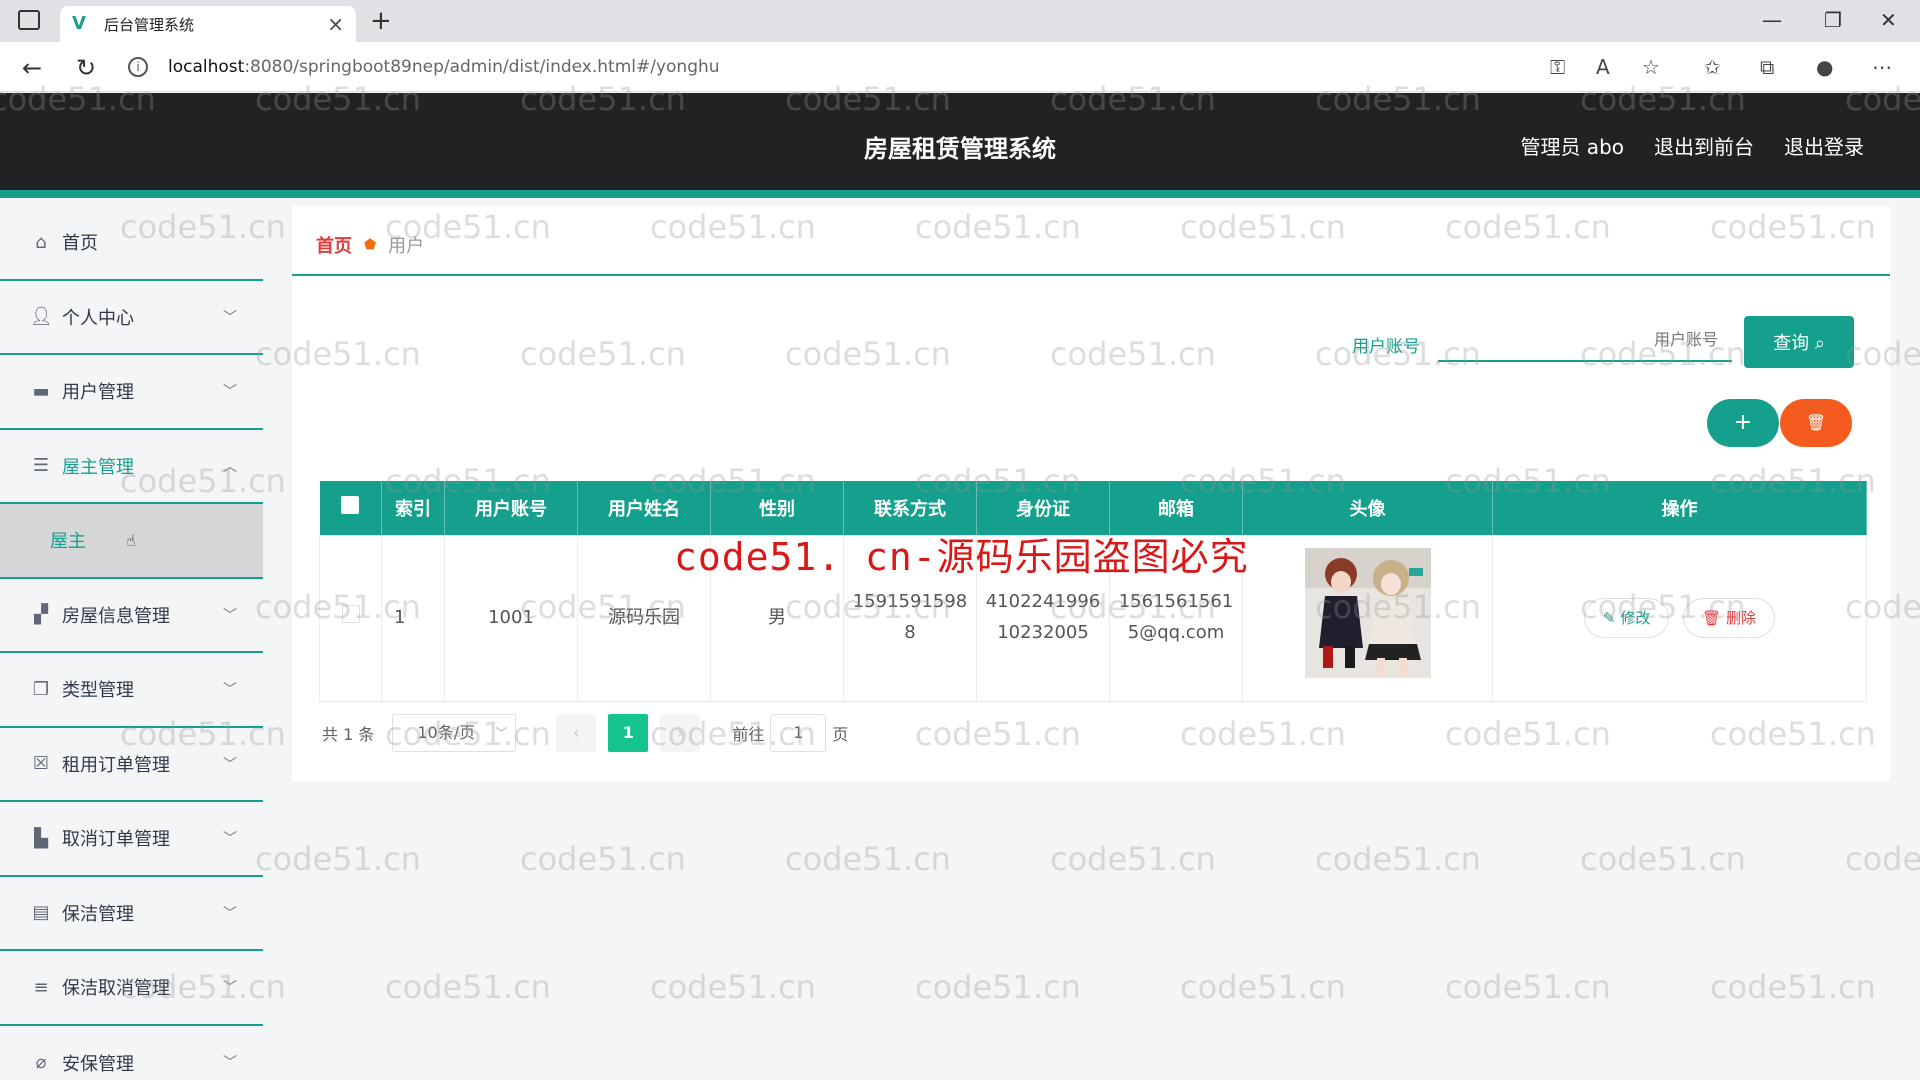  What do you see at coordinates (1888, 20) in the screenshot?
I see `close-window-icon: ✕` at bounding box center [1888, 20].